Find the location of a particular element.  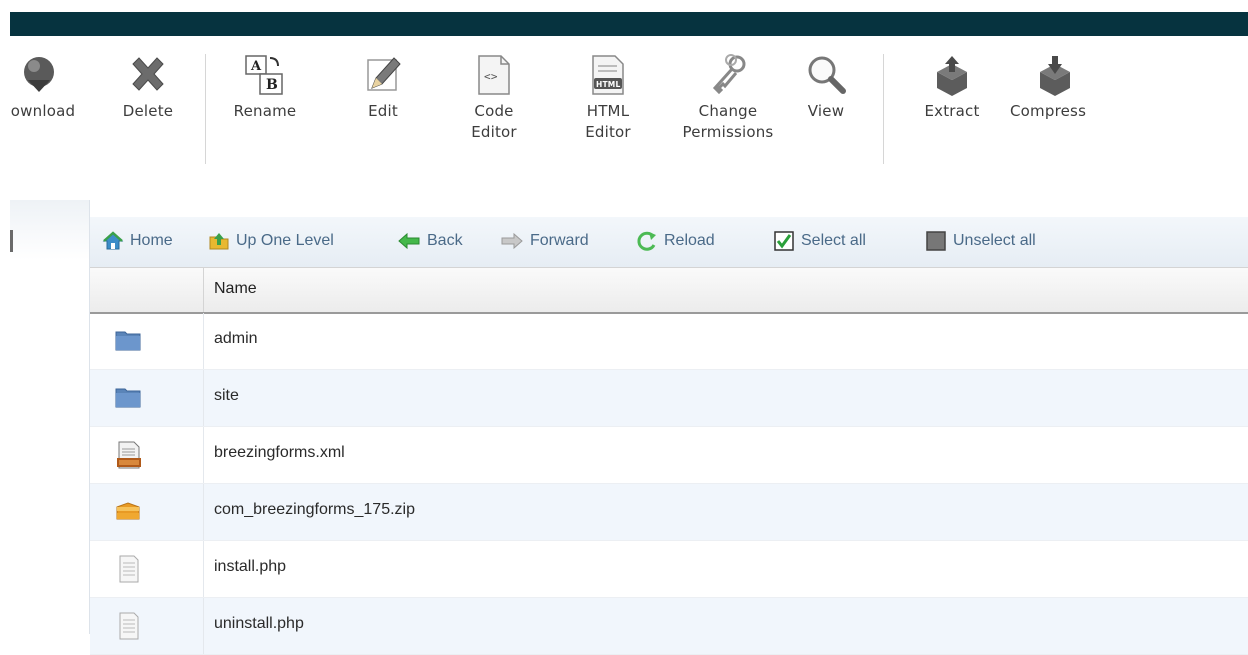

download-button: ownload is located at coordinates (43, 87).